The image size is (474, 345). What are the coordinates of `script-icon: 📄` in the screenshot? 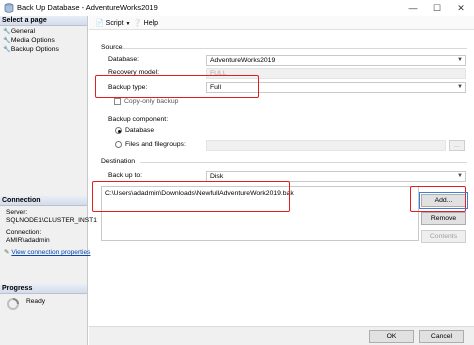 It's located at (99, 23).